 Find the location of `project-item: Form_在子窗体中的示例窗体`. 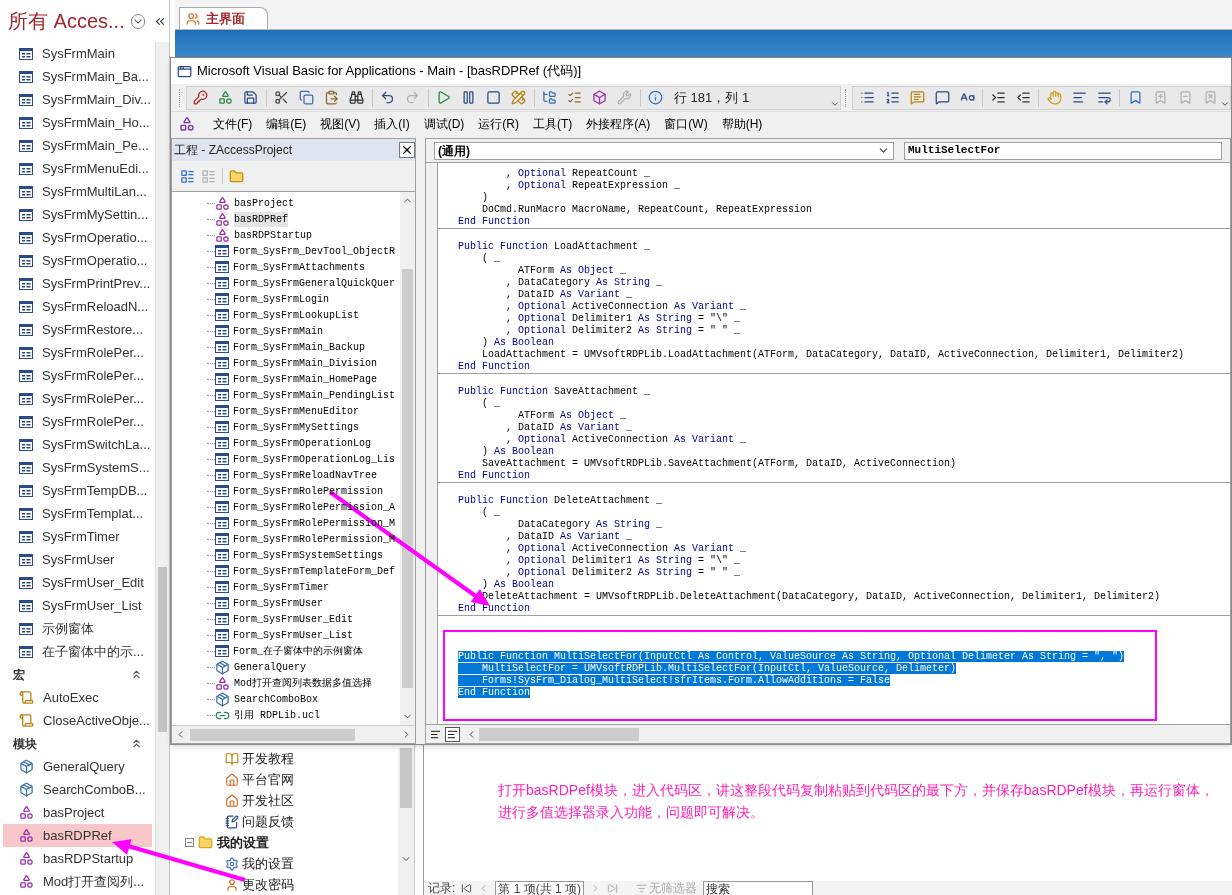

project-item: Form_在子窗体中的示例窗体 is located at coordinates (298, 651).